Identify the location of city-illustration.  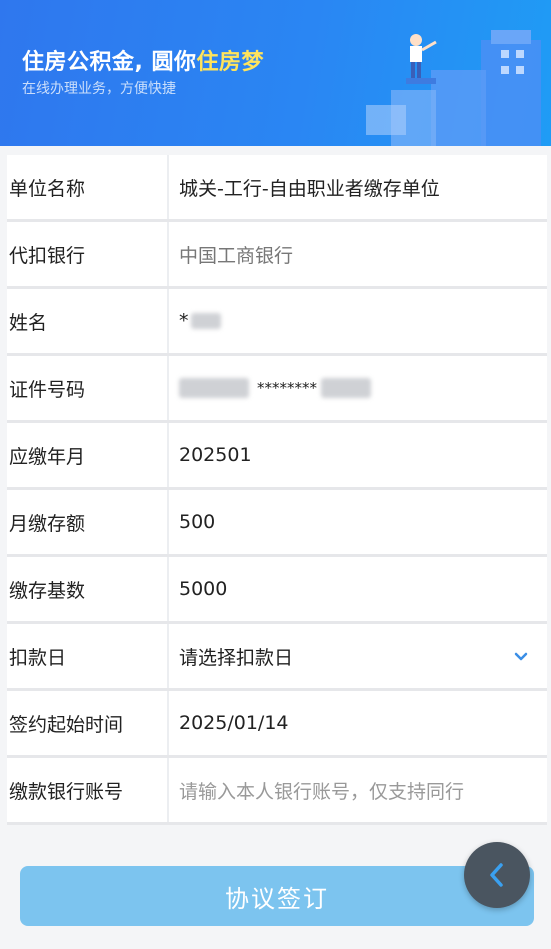
(453, 88).